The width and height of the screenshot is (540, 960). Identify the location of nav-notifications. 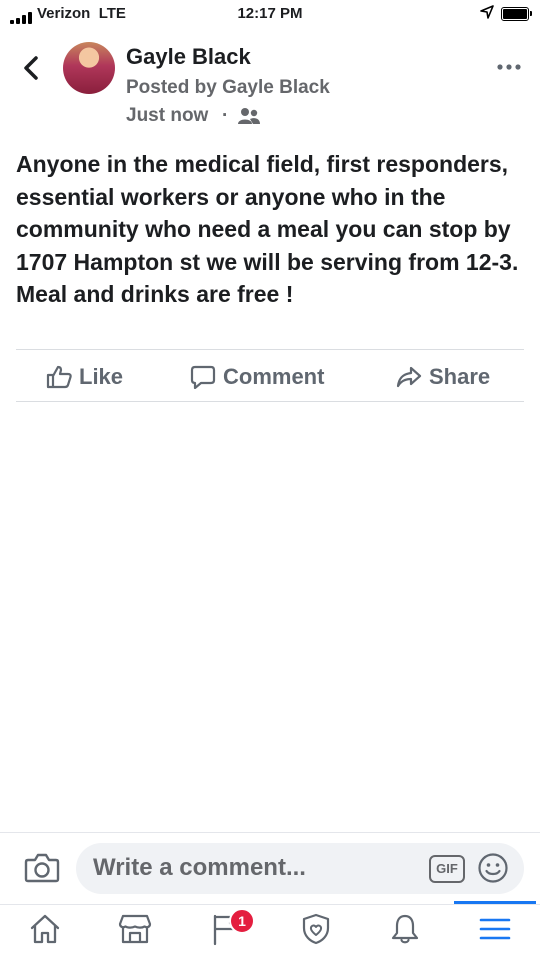
(405, 931).